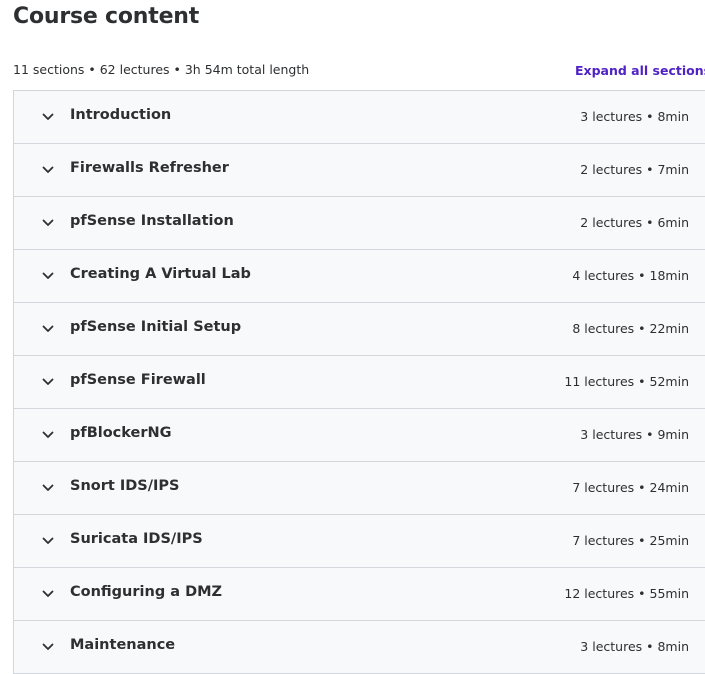 The image size is (705, 674). I want to click on section-row: Firewalls Refresher 2 lectures • 7min, so click(359, 170).